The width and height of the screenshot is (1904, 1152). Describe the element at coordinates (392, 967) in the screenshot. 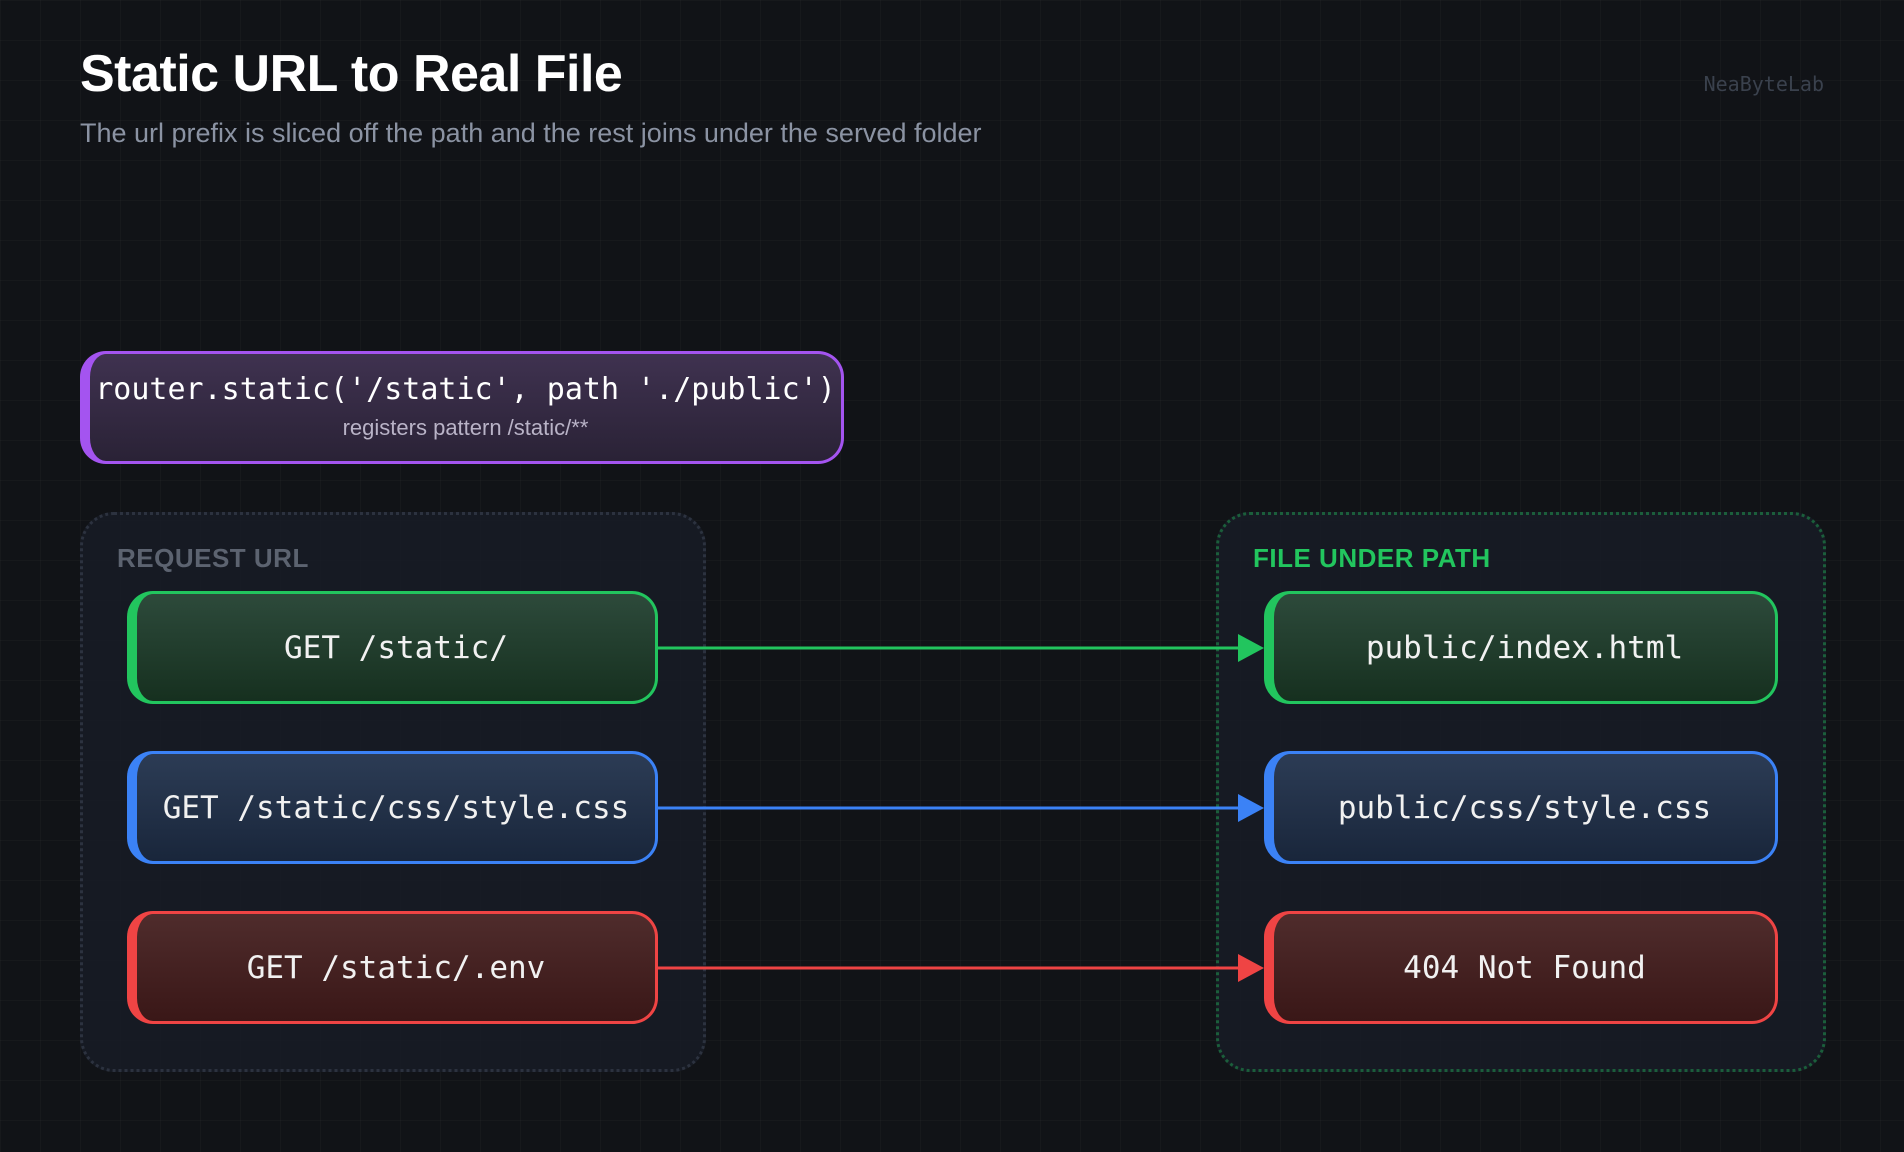

I see `request-node-env: GET /static/.env` at that location.